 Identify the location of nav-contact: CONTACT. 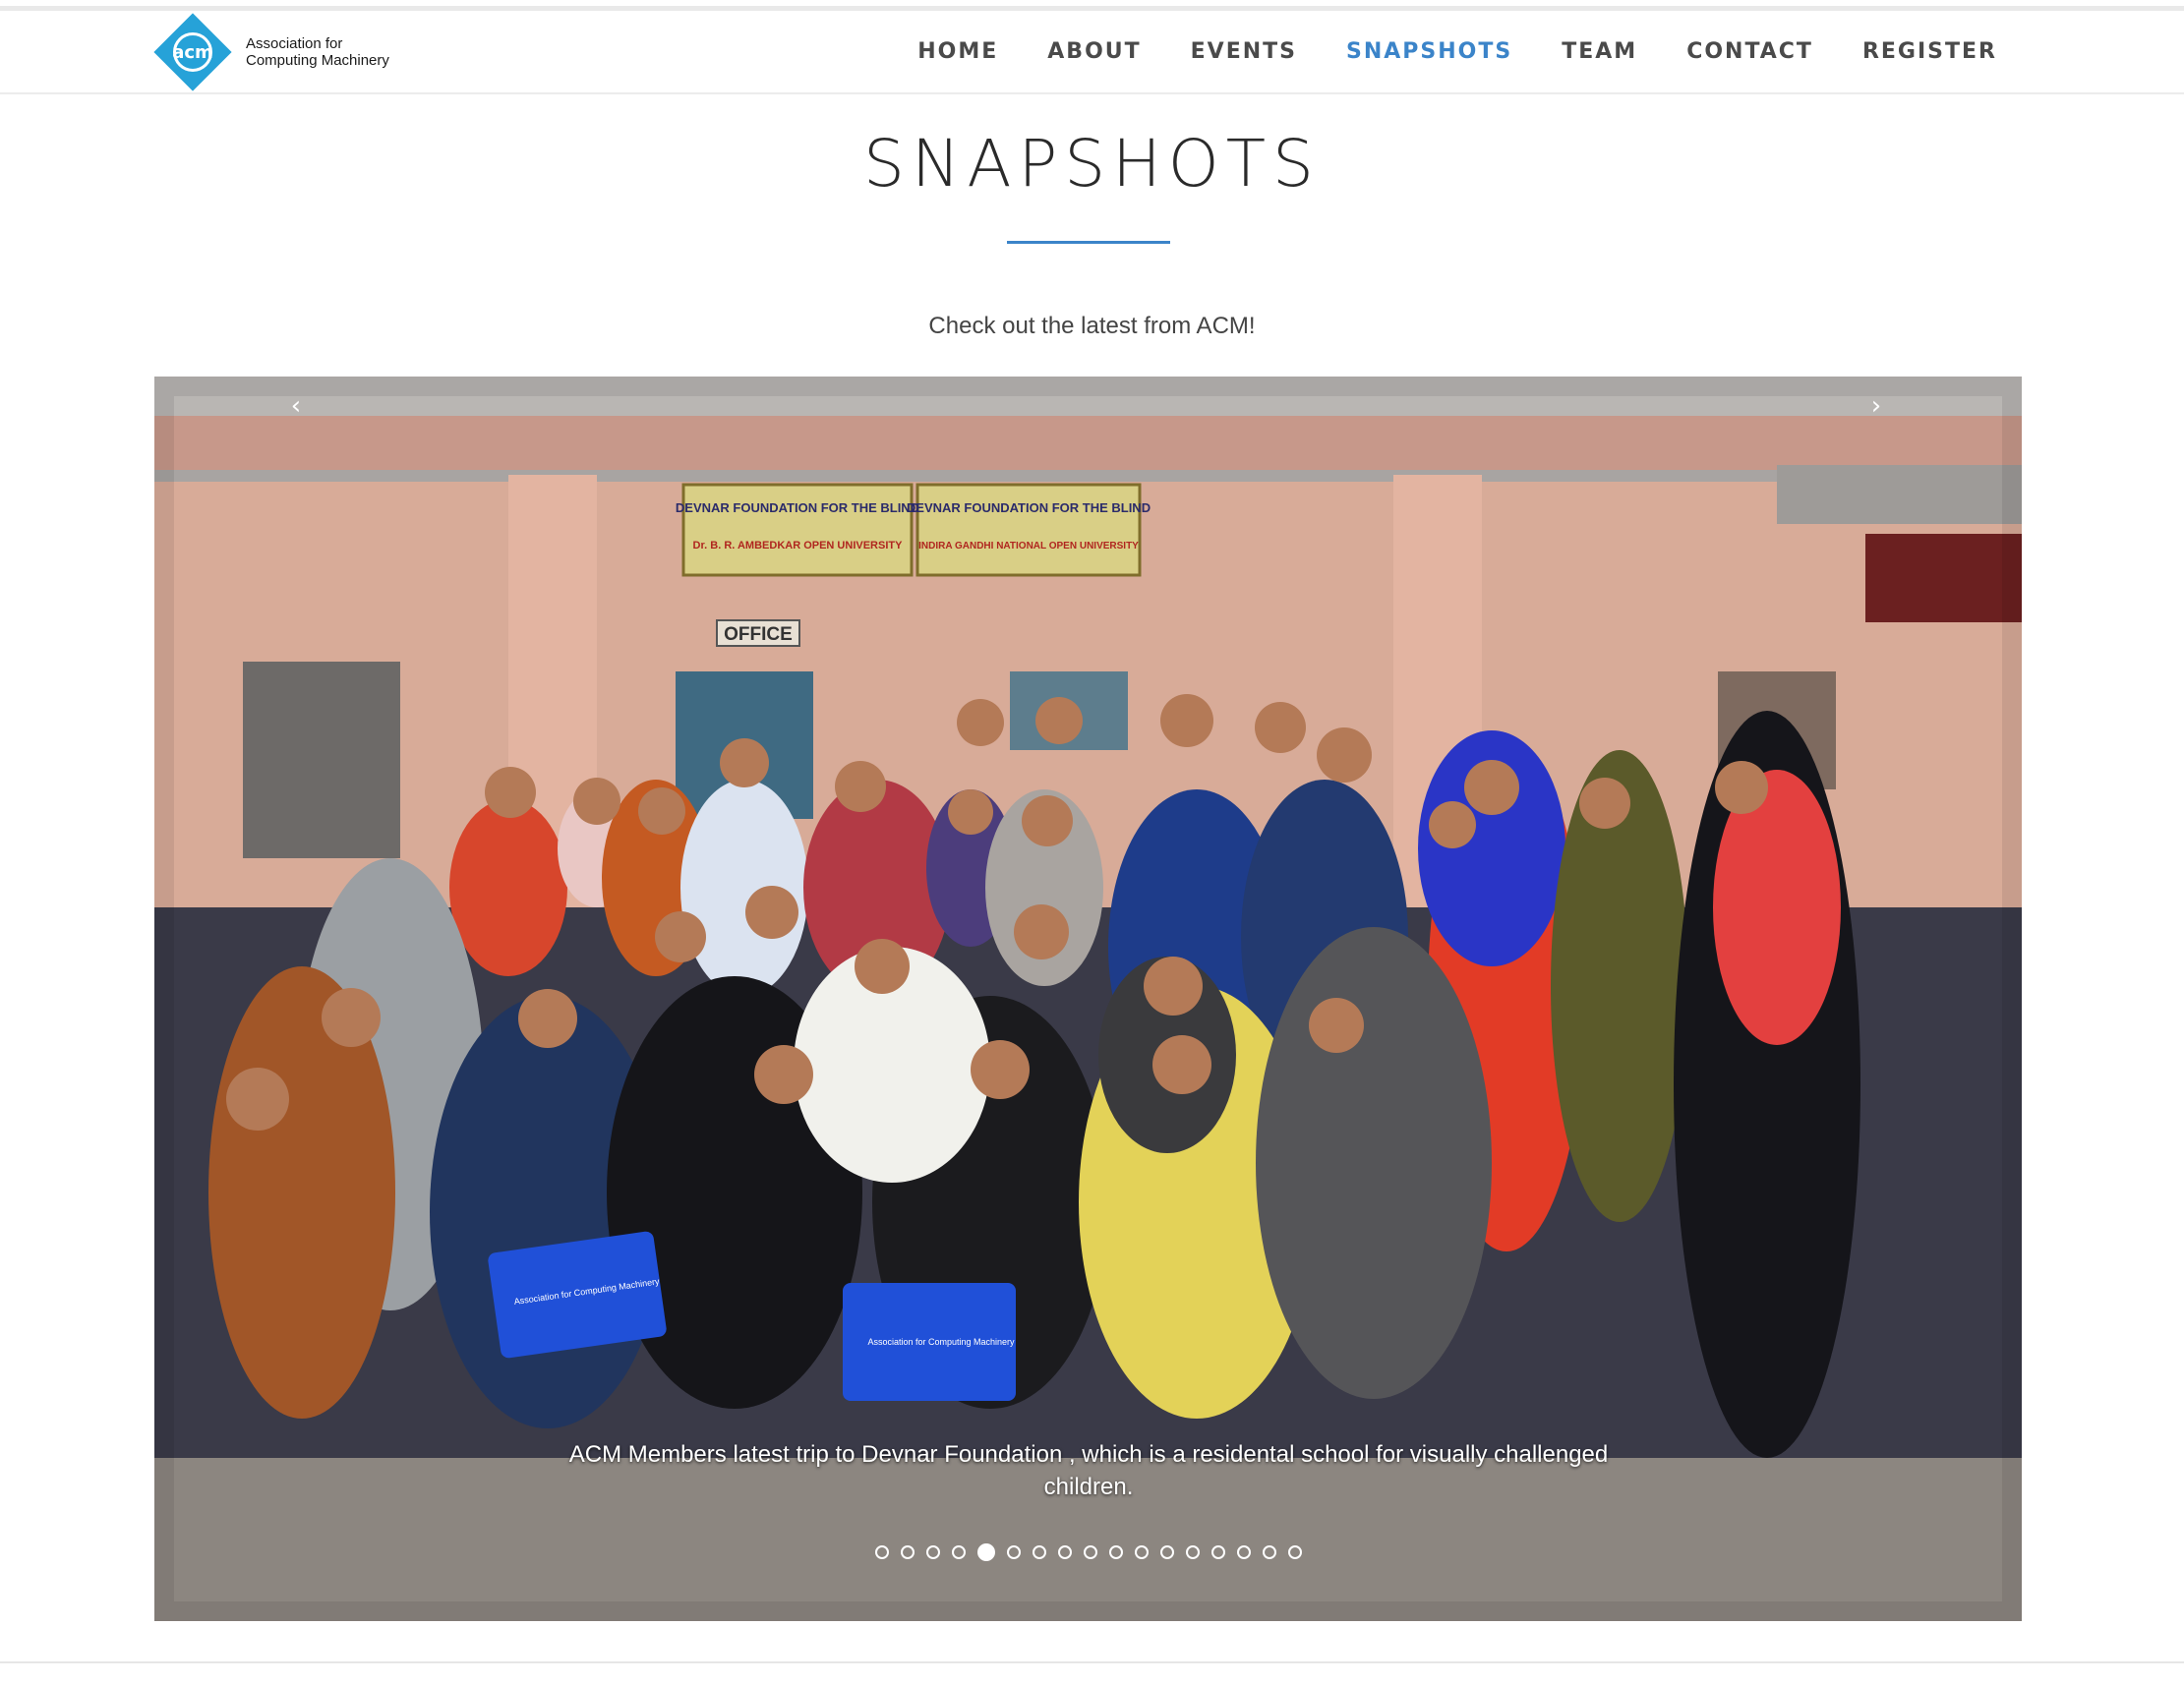
(1749, 51).